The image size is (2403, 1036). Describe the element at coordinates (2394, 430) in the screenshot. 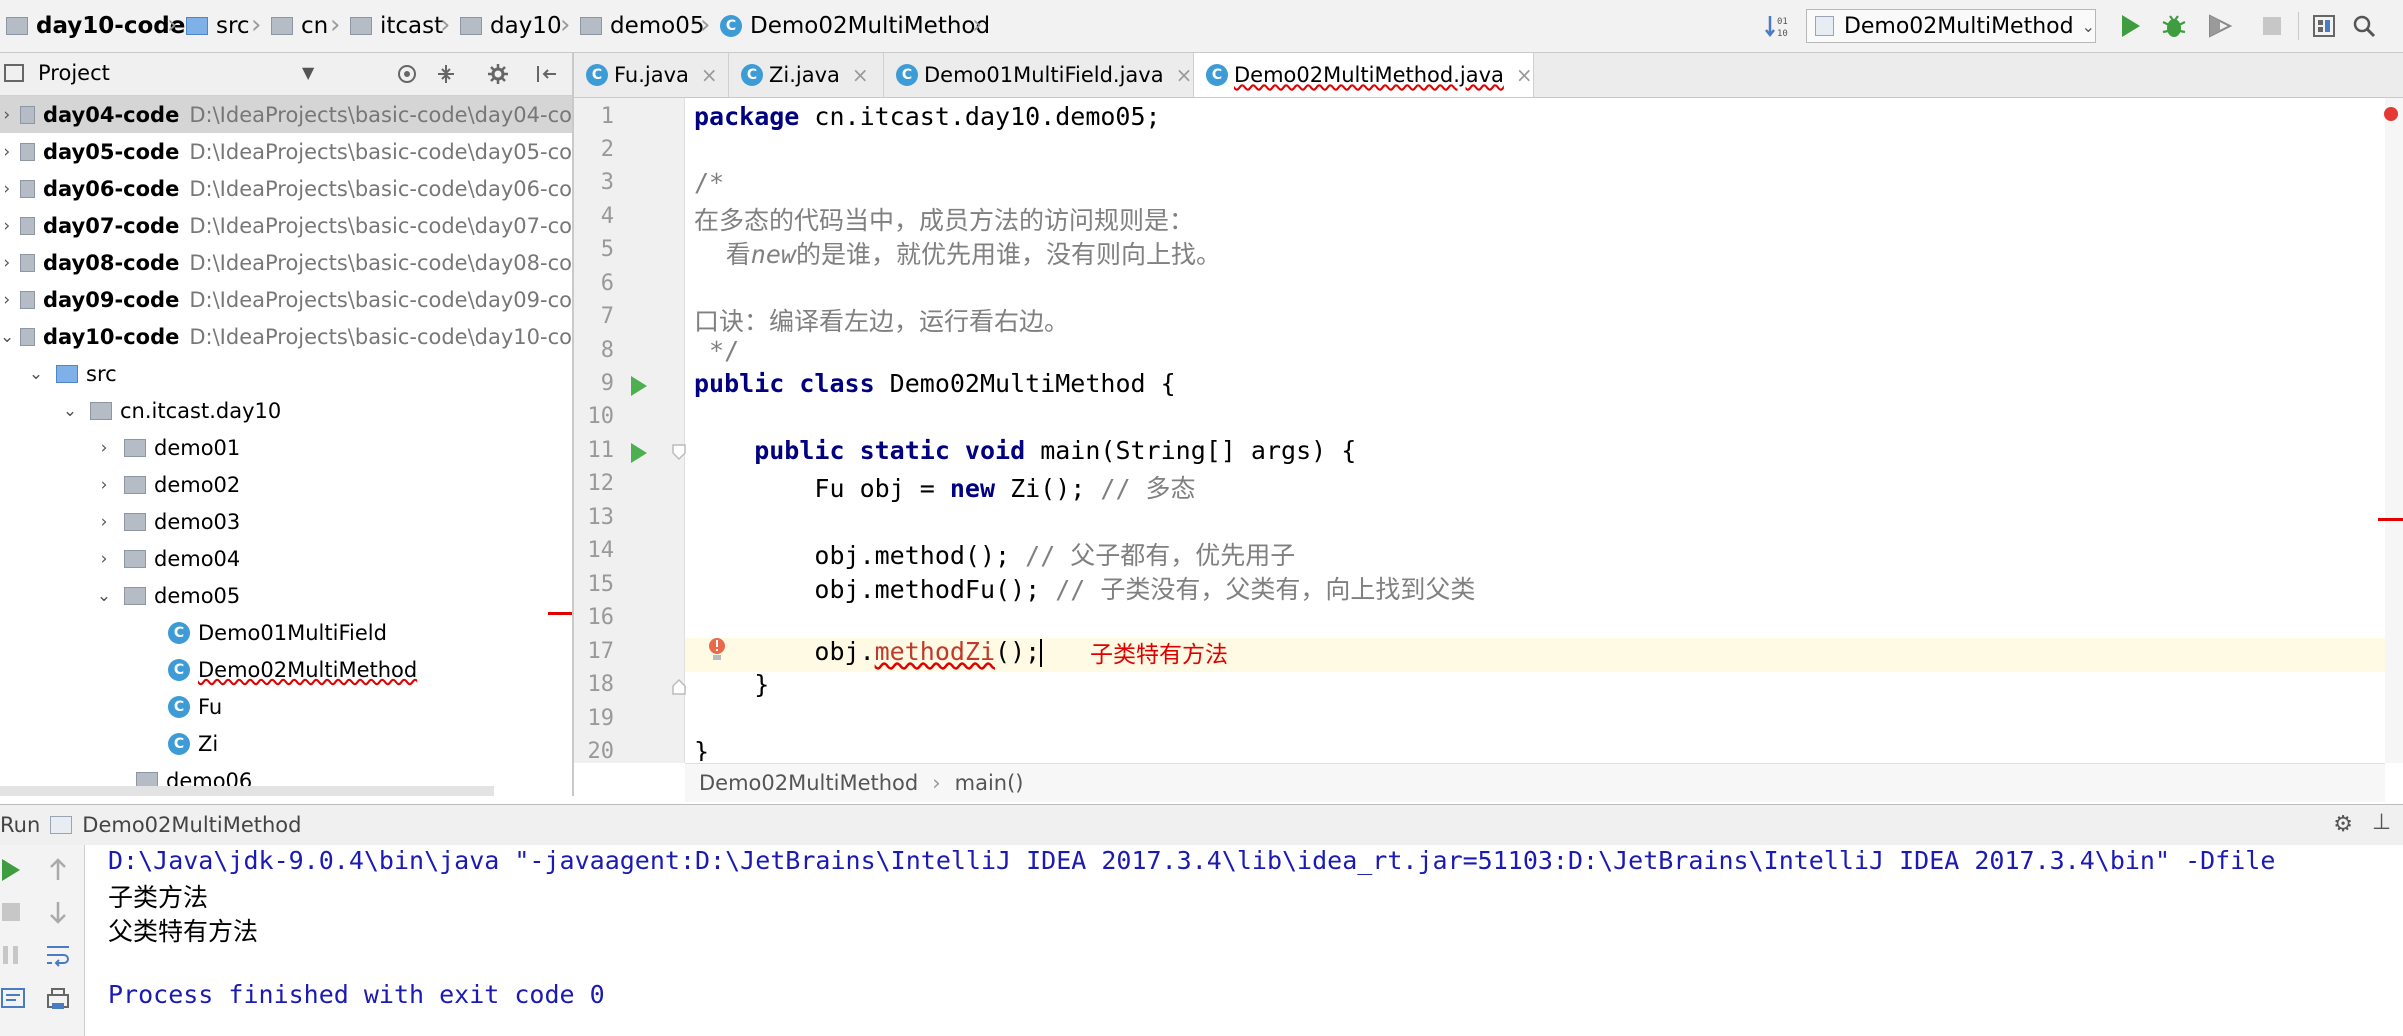

I see `editor-vertical-scrollbar` at that location.